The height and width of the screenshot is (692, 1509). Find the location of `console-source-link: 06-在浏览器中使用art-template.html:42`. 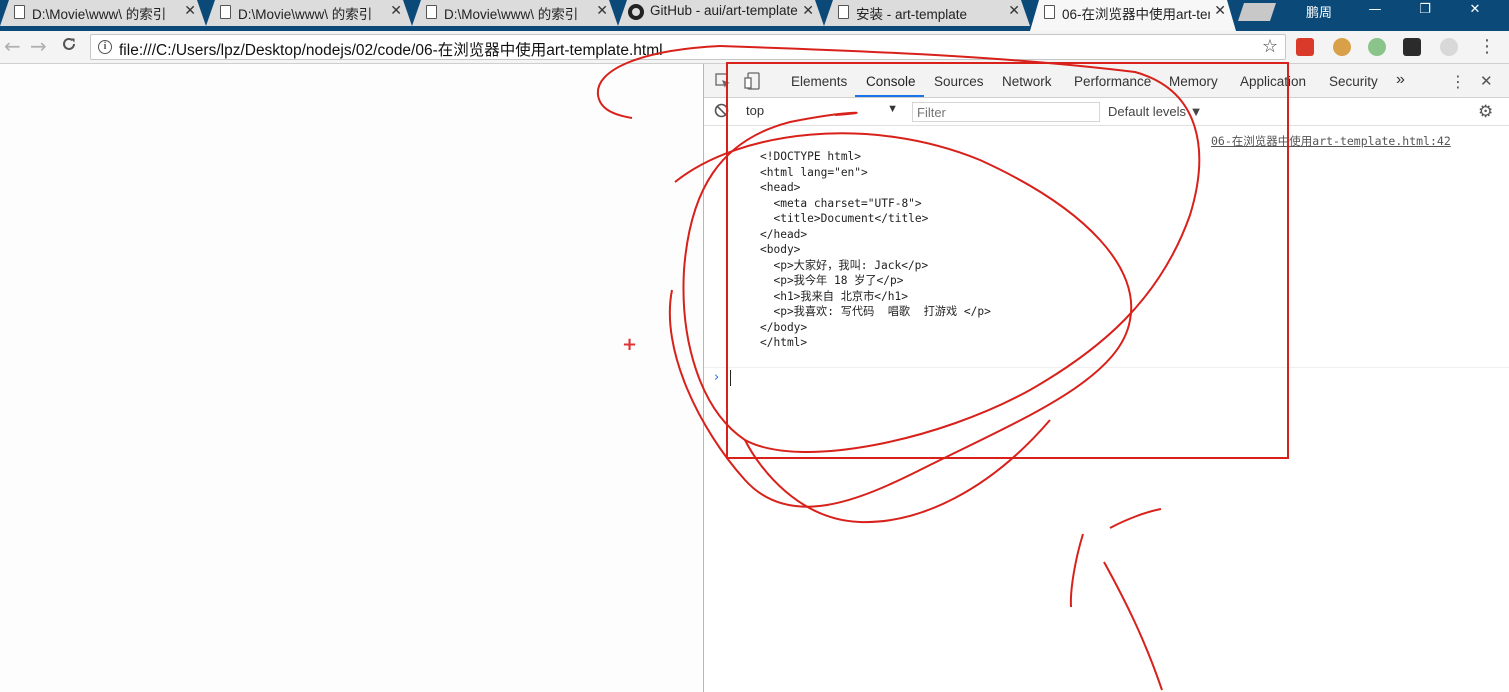

console-source-link: 06-在浏览器中使用art-template.html:42 is located at coordinates (1331, 141).